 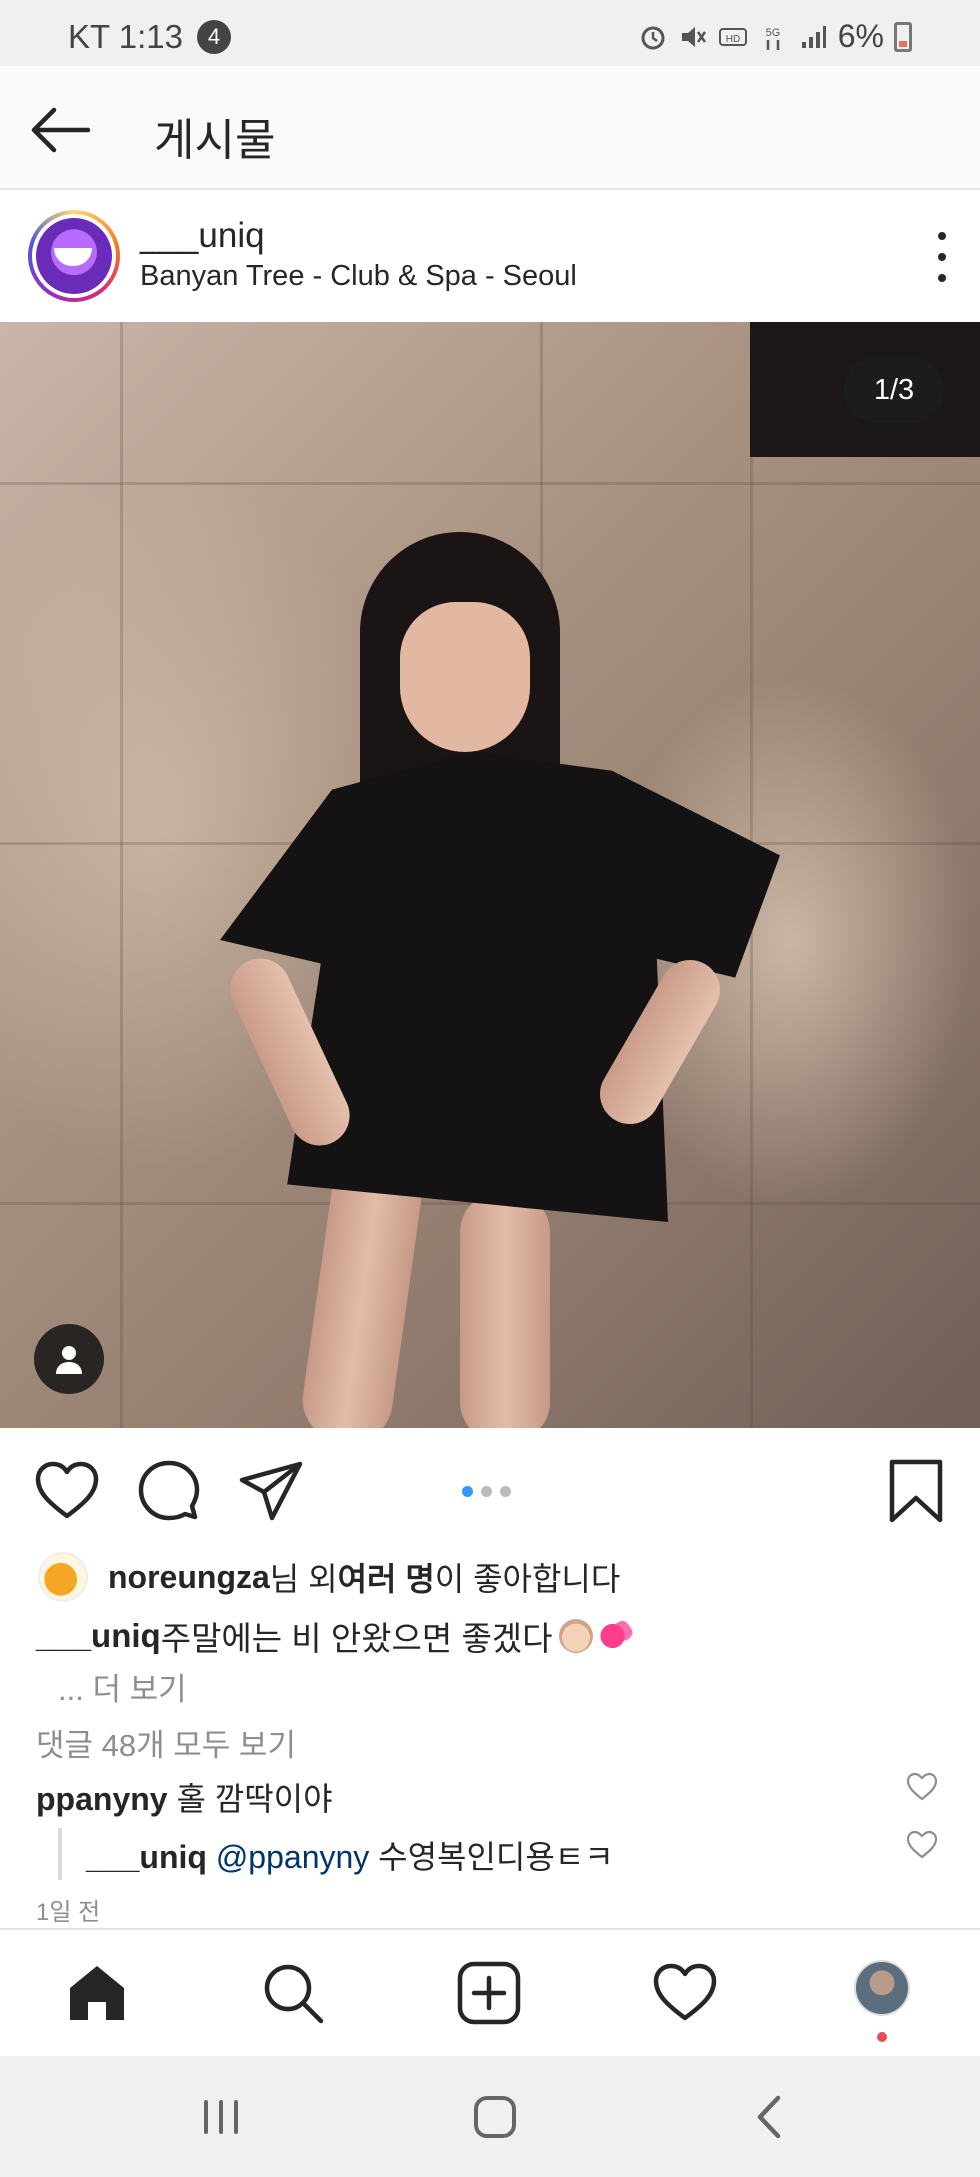 I want to click on comment-item: ppanyny 홀 깜딱이야, so click(x=184, y=1797).